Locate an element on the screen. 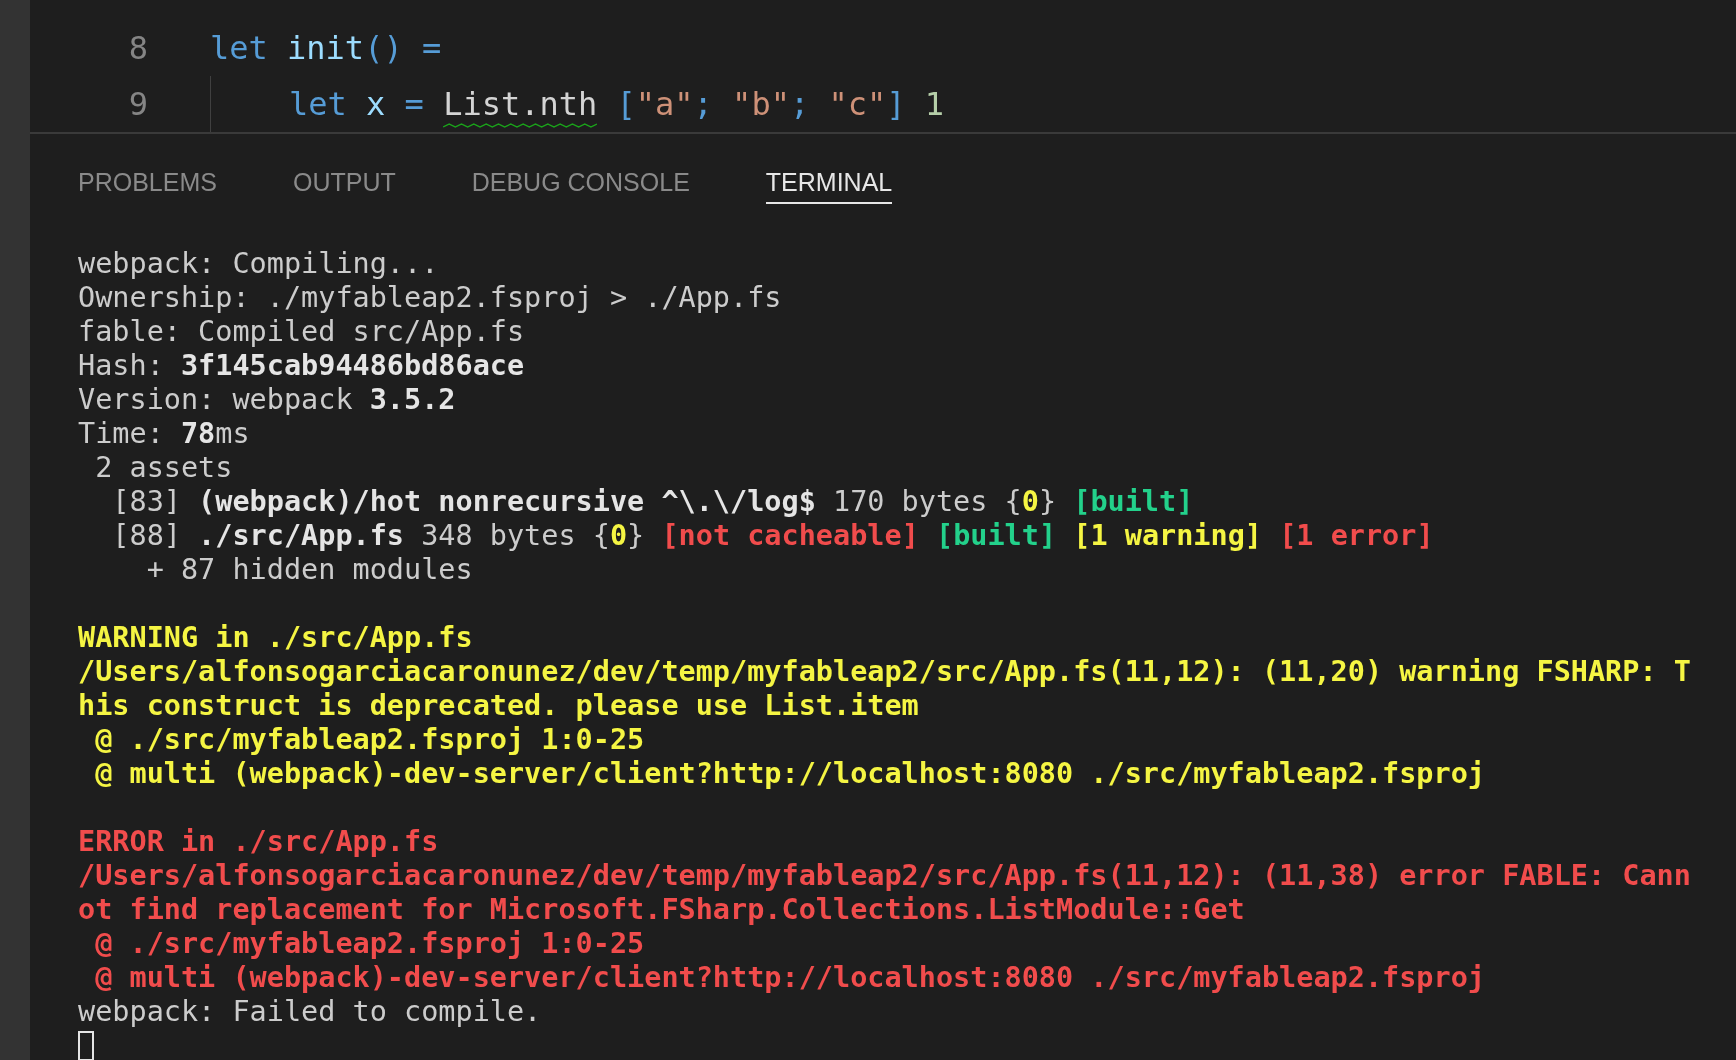 Image resolution: width=1736 pixels, height=1060 pixels. terminal-line: 2 assets is located at coordinates (163, 468).